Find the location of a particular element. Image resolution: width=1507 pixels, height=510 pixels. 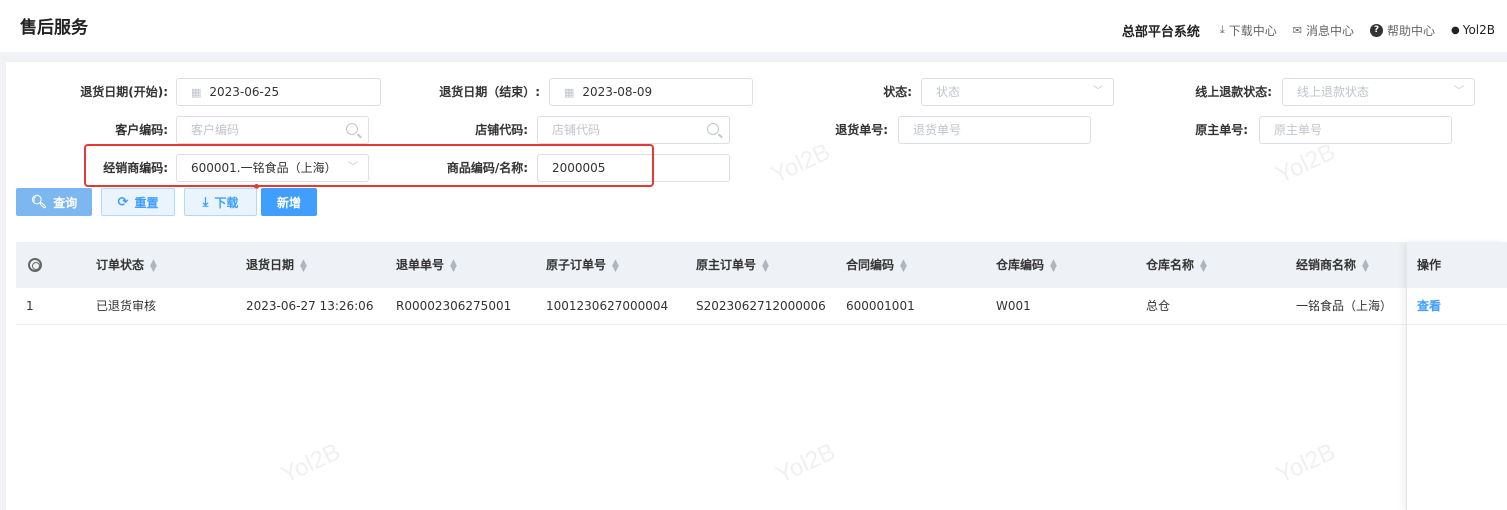

column-header-contract-code: 合同编码 ▲ ▼ is located at coordinates (876, 265).